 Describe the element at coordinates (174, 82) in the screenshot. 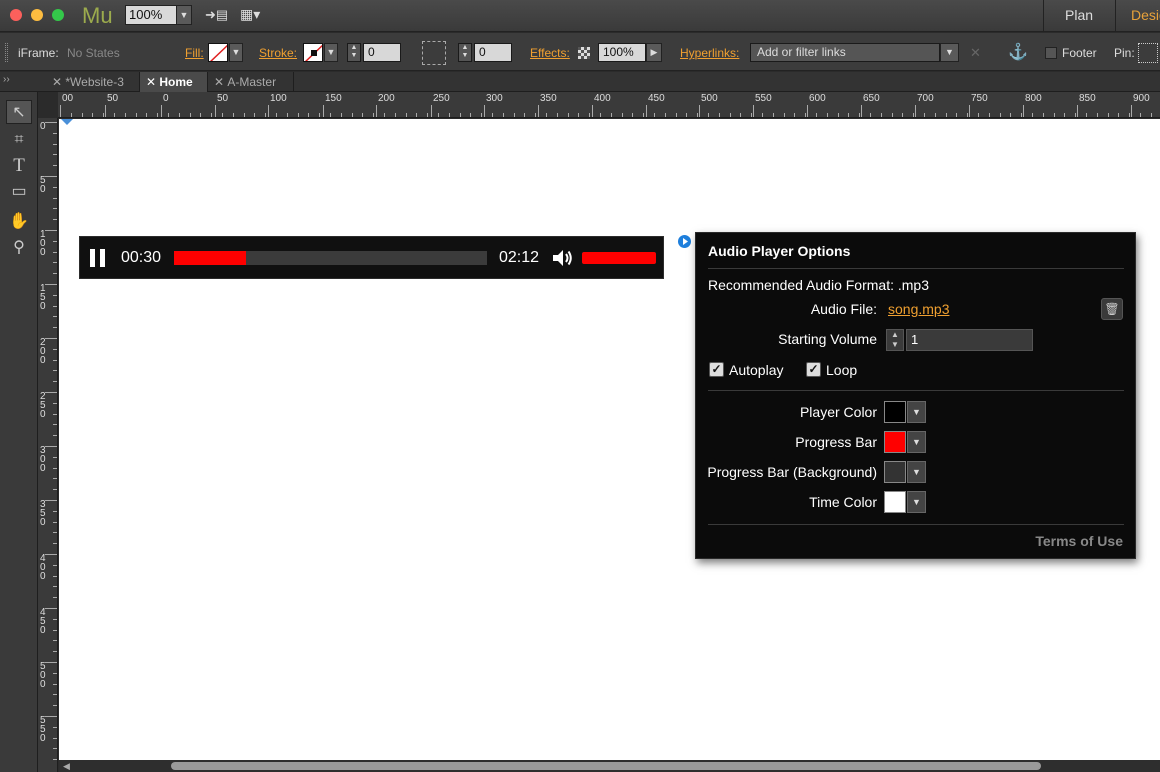

I see `tab-home: ✕ Home` at that location.